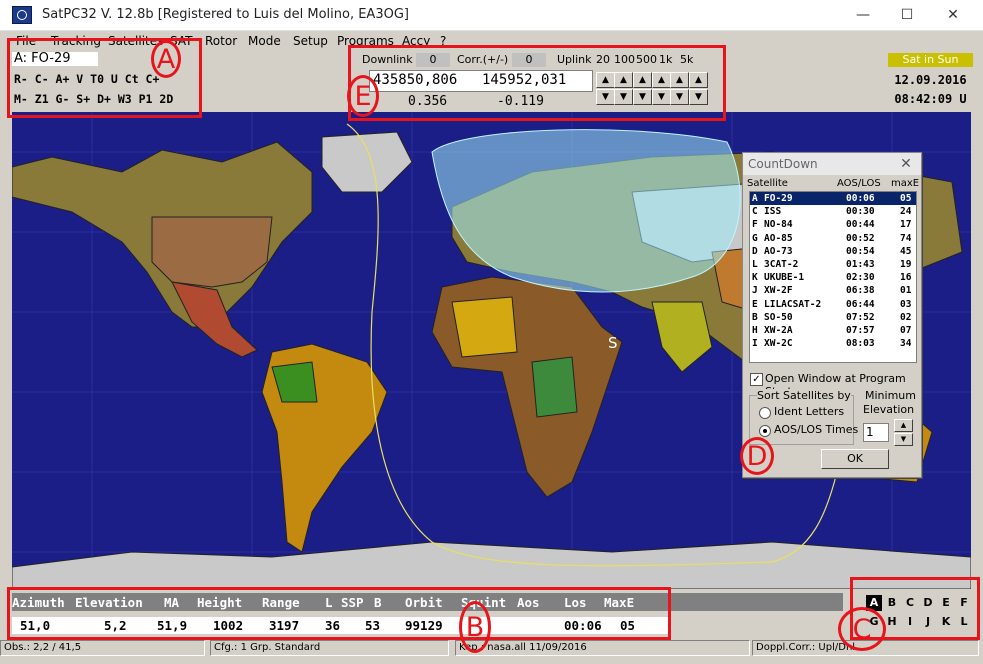  Describe the element at coordinates (860, 304) in the screenshot. I see `row-time: 06:44` at that location.